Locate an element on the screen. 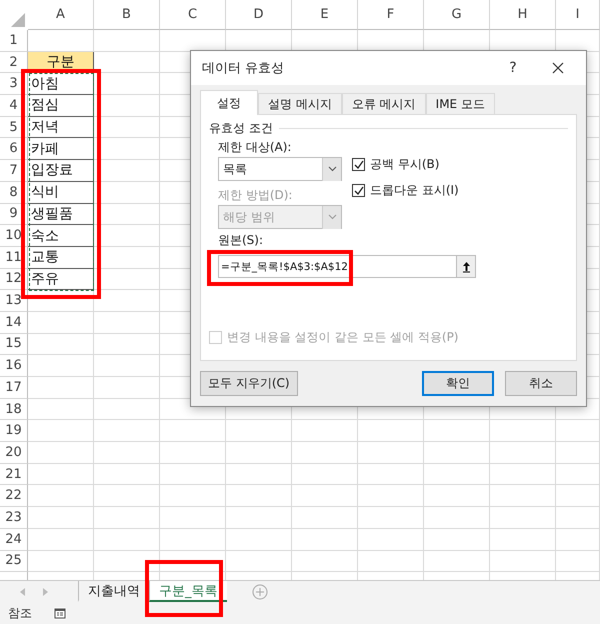  column-header: A is located at coordinates (61, 15).